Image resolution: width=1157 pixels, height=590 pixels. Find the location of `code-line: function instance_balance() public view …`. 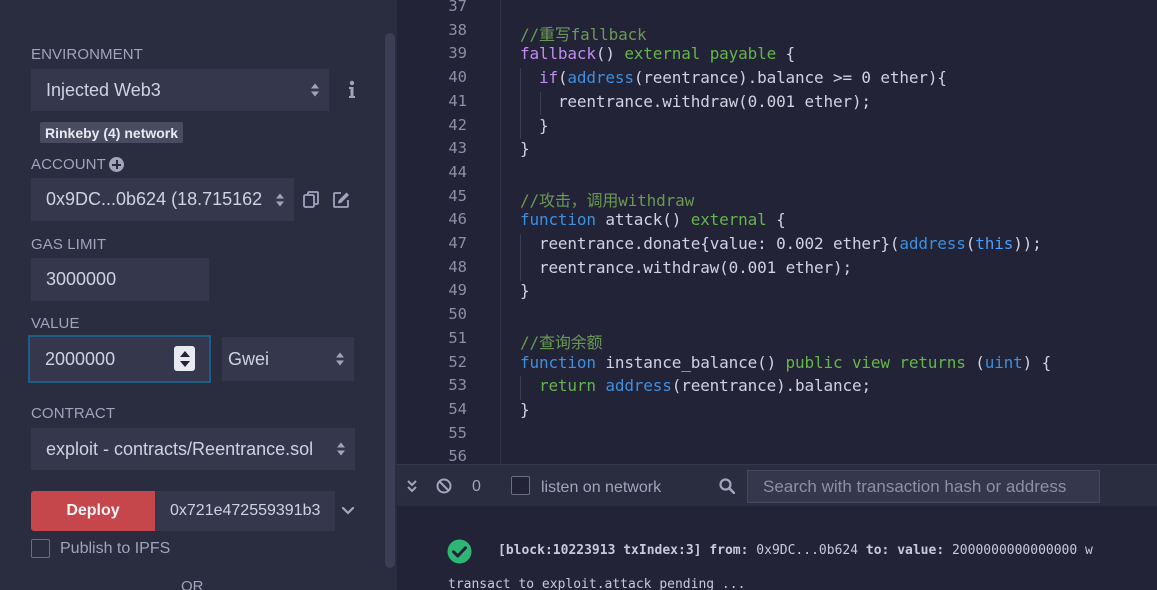

code-line: function instance_balance() public view … is located at coordinates (786, 362).